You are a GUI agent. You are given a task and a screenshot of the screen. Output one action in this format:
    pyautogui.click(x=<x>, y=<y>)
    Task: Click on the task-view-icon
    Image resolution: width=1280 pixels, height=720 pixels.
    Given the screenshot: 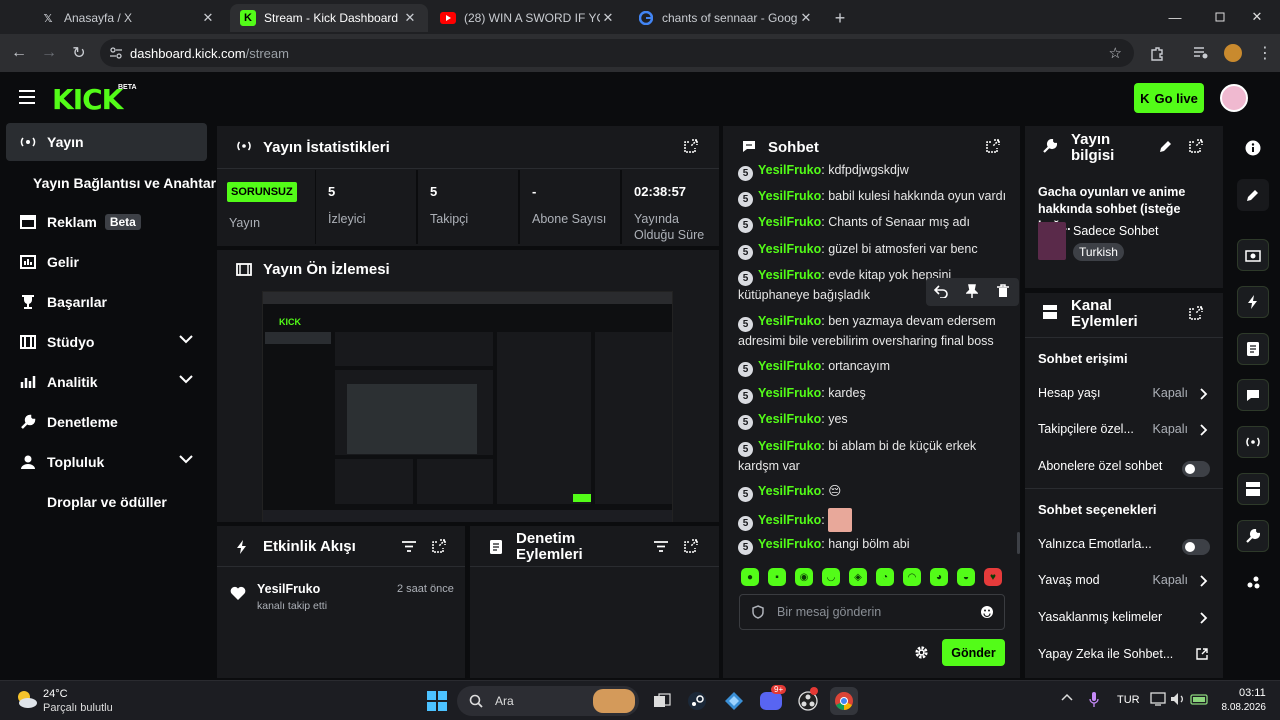 What is the action you would take?
    pyautogui.click(x=662, y=701)
    